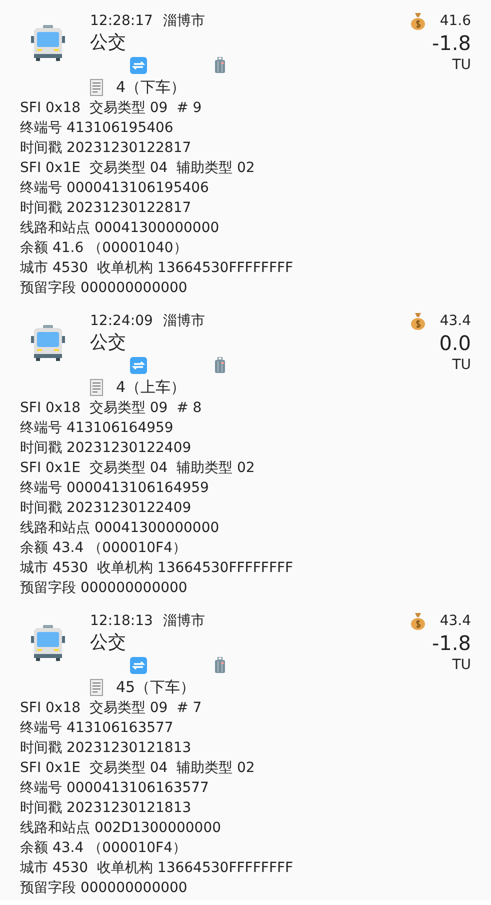  Describe the element at coordinates (151, 387) in the screenshot. I see `stop-text: 4（上车）` at that location.